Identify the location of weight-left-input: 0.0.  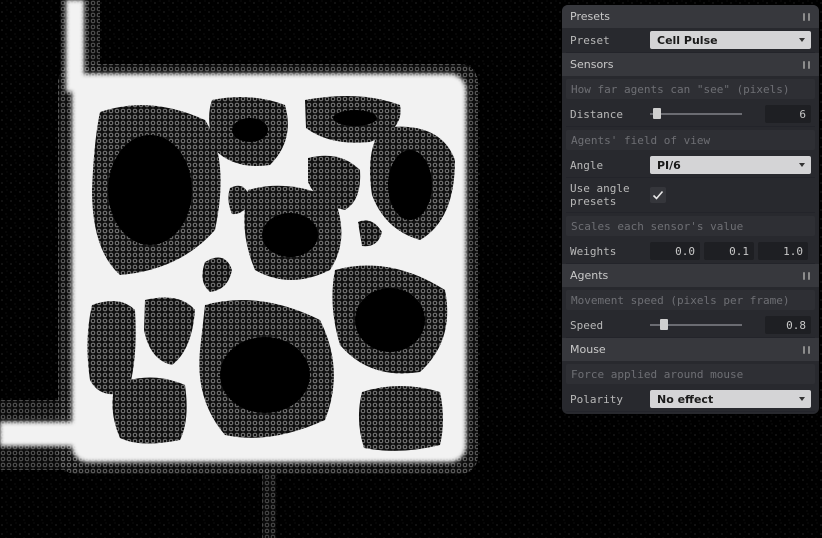
(675, 251).